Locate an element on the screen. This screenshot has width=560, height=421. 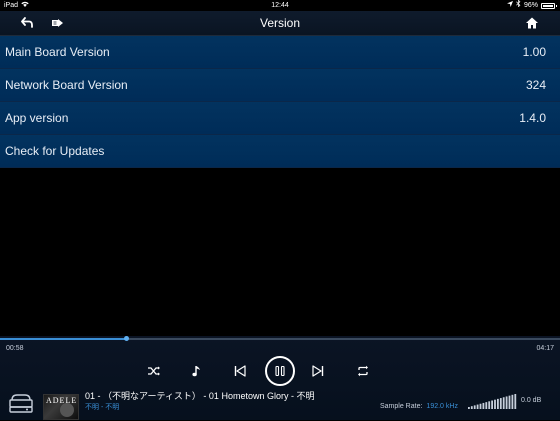
status-time: 12:44 is located at coordinates (280, 5).